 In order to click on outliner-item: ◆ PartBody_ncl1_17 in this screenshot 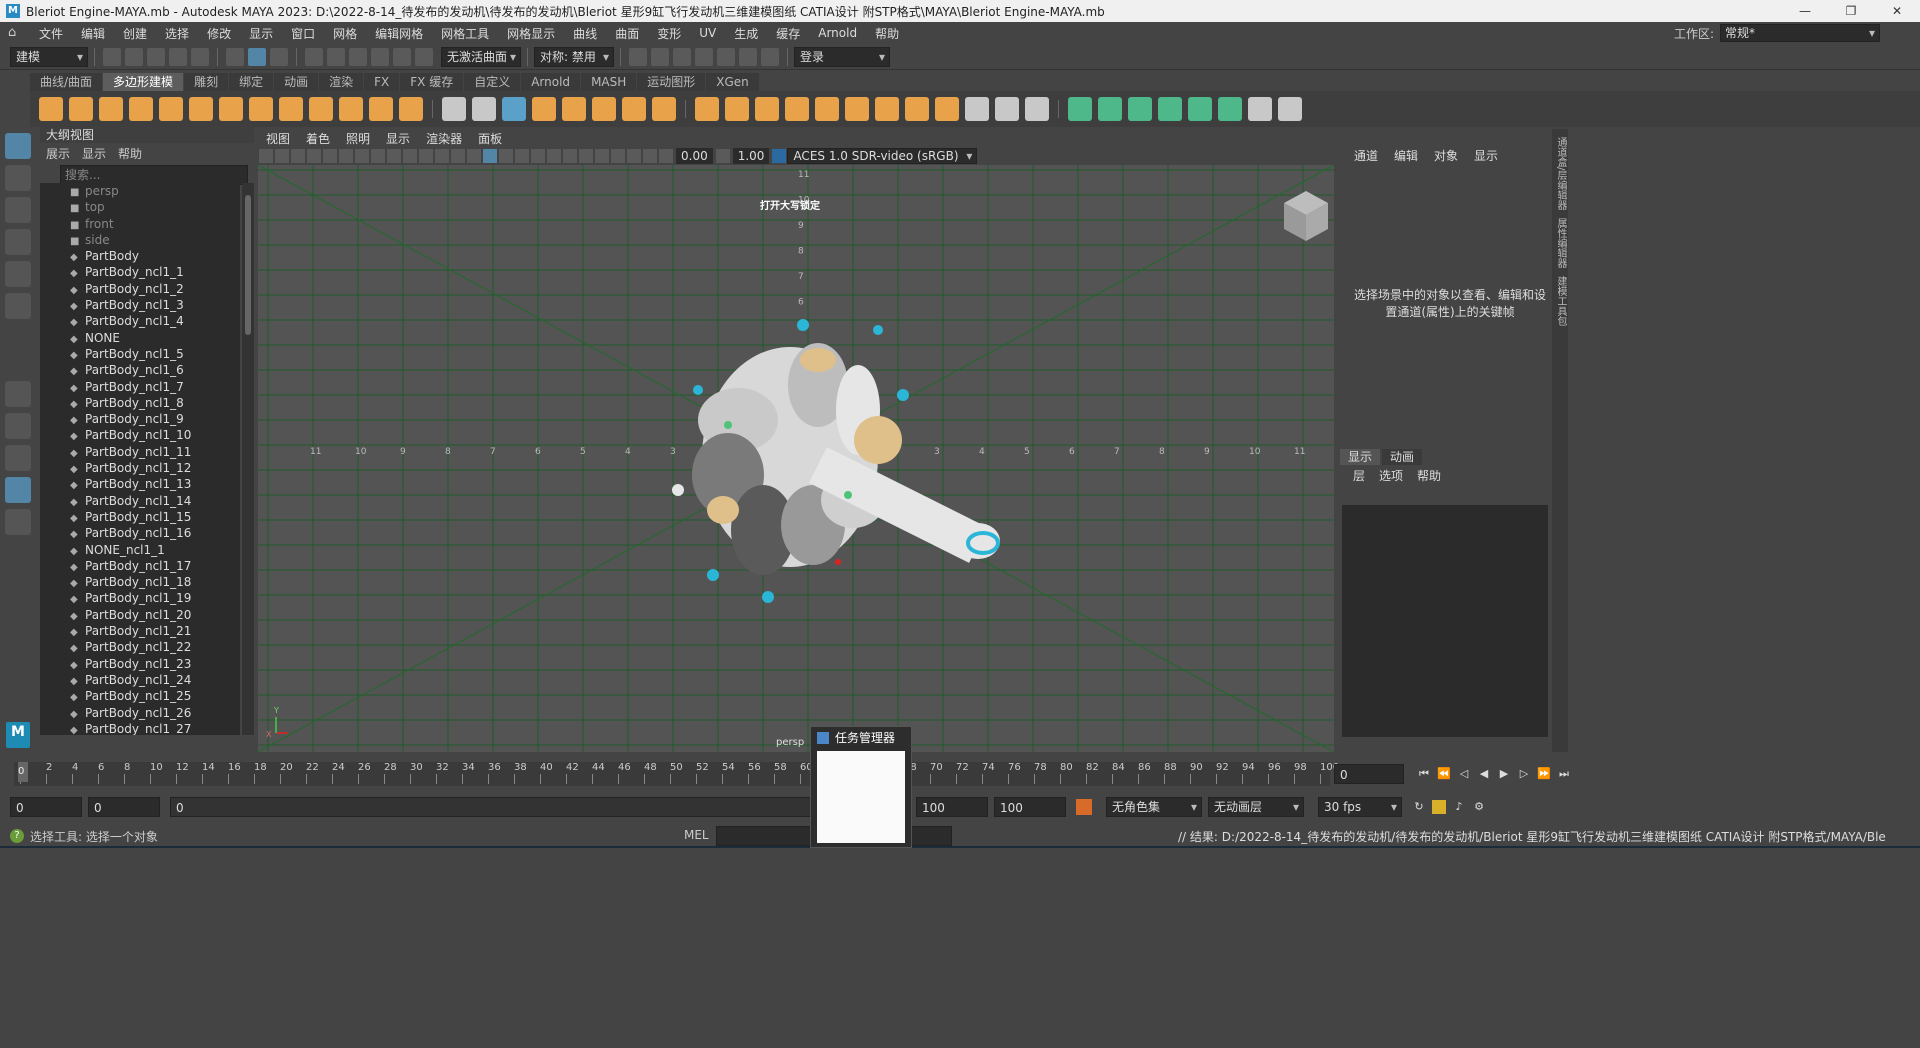, I will do `click(140, 566)`.